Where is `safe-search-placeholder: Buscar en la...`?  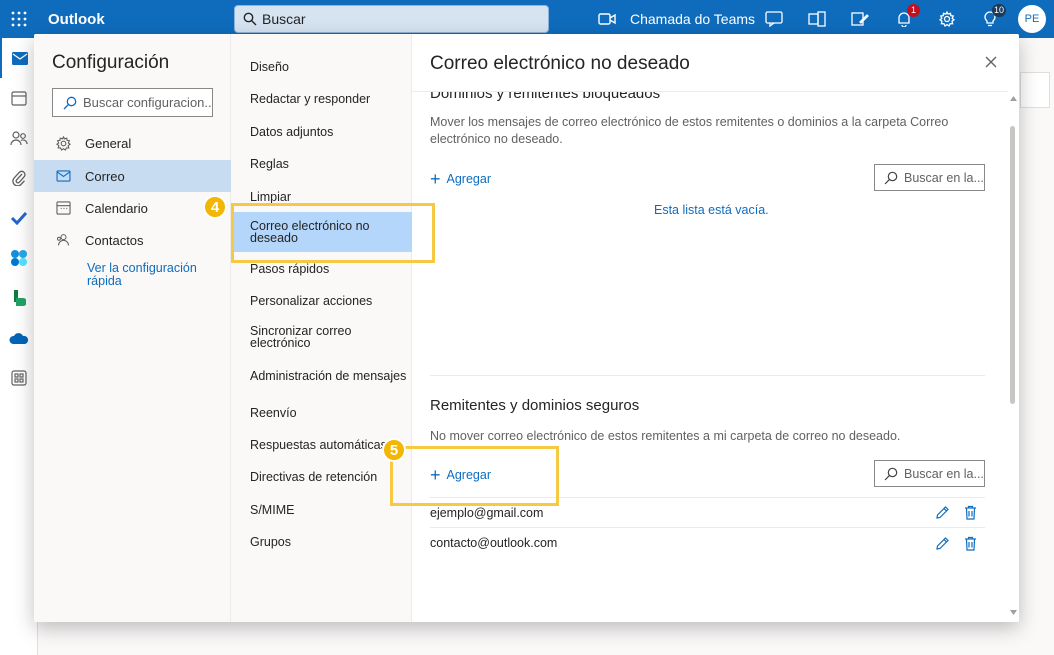 safe-search-placeholder: Buscar en la... is located at coordinates (944, 473).